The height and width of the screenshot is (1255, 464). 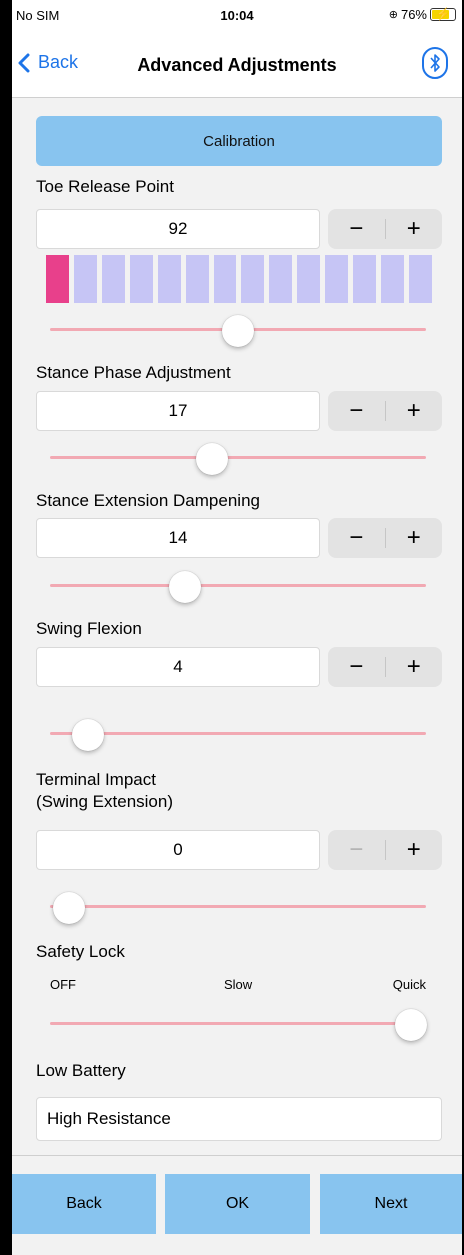 What do you see at coordinates (414, 229) in the screenshot?
I see `toe-release-increment-button: +` at bounding box center [414, 229].